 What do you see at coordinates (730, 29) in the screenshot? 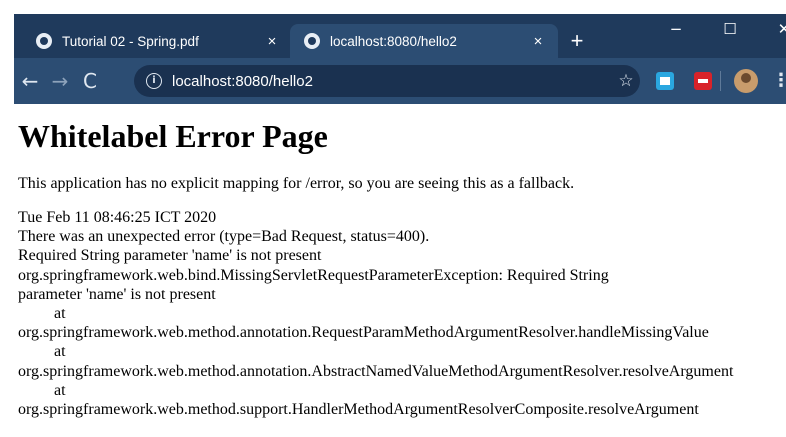
I see `maximize-button: ☐` at bounding box center [730, 29].